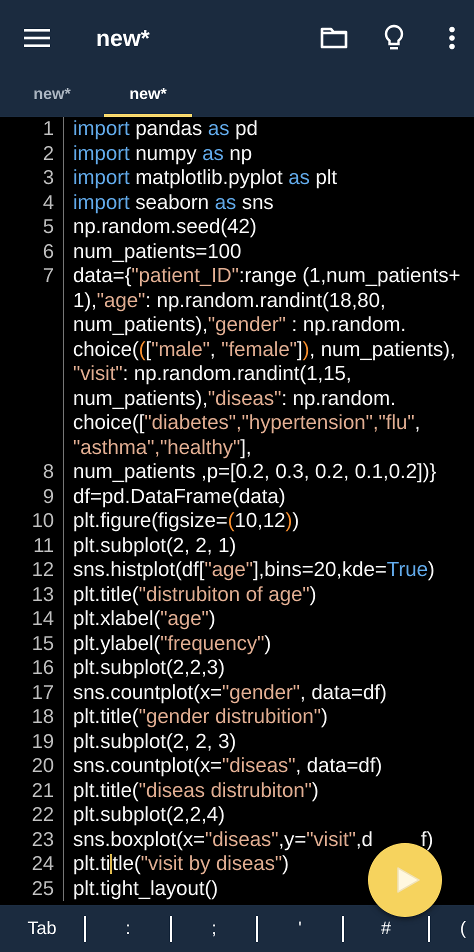  Describe the element at coordinates (52, 96) in the screenshot. I see `file-tab: new*` at that location.